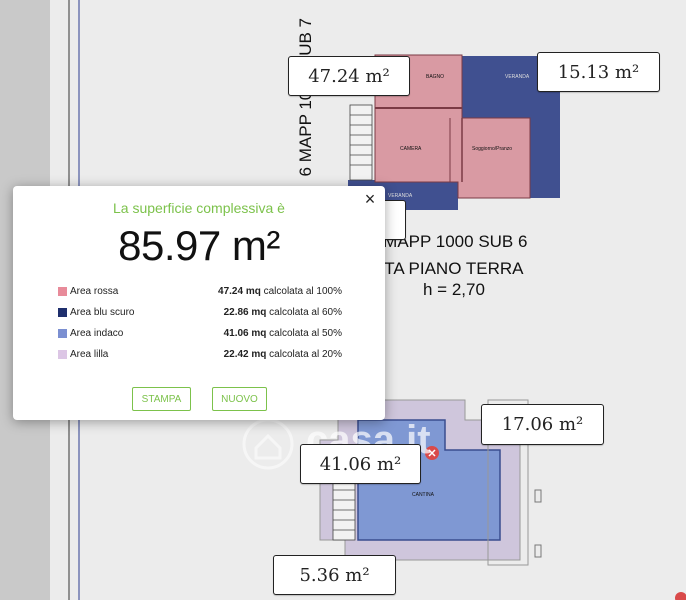 This screenshot has width=686, height=600. What do you see at coordinates (161, 399) in the screenshot?
I see `print-button: STAMPA` at bounding box center [161, 399].